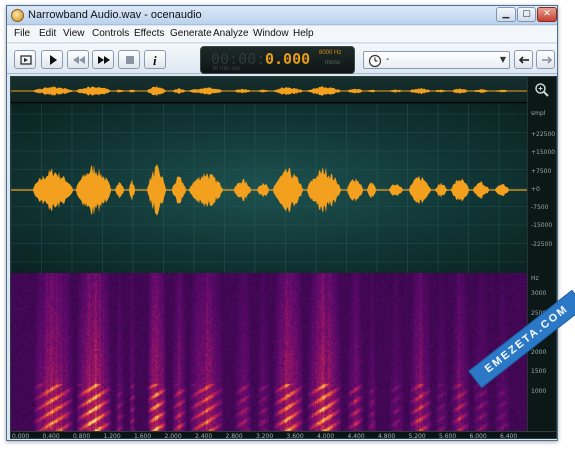 The width and height of the screenshot is (575, 454). I want to click on svg-text: i, so click(155, 60).